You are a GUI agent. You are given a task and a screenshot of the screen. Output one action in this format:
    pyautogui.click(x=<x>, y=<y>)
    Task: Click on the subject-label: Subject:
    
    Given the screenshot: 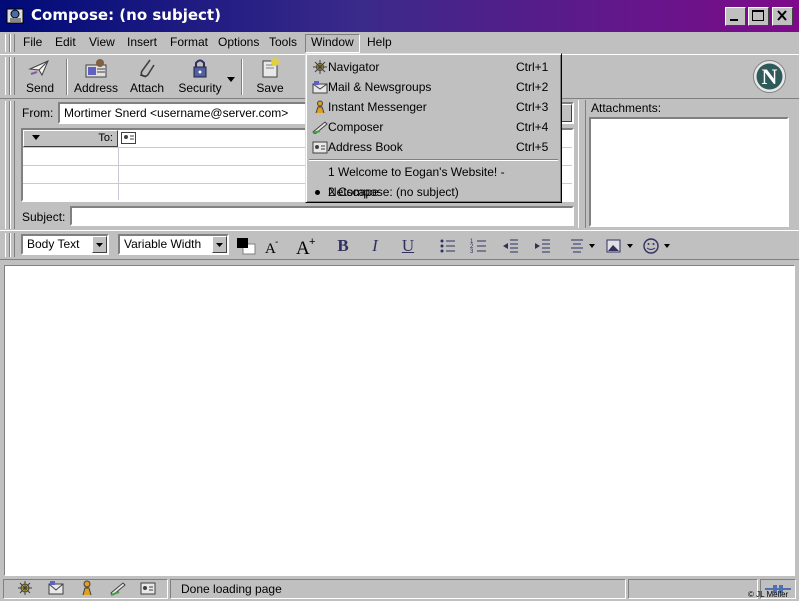 What is the action you would take?
    pyautogui.click(x=44, y=217)
    